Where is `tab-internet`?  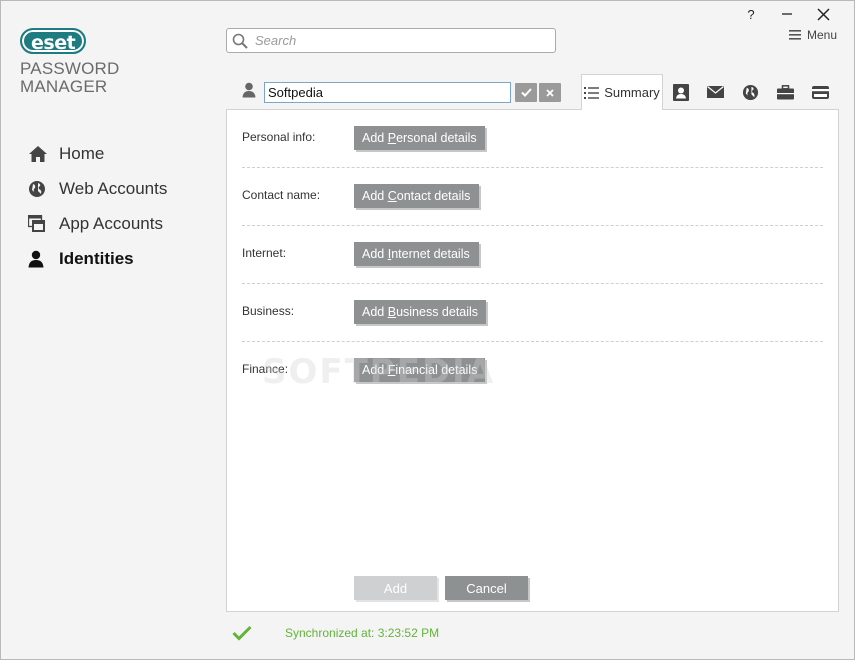
tab-internet is located at coordinates (750, 92).